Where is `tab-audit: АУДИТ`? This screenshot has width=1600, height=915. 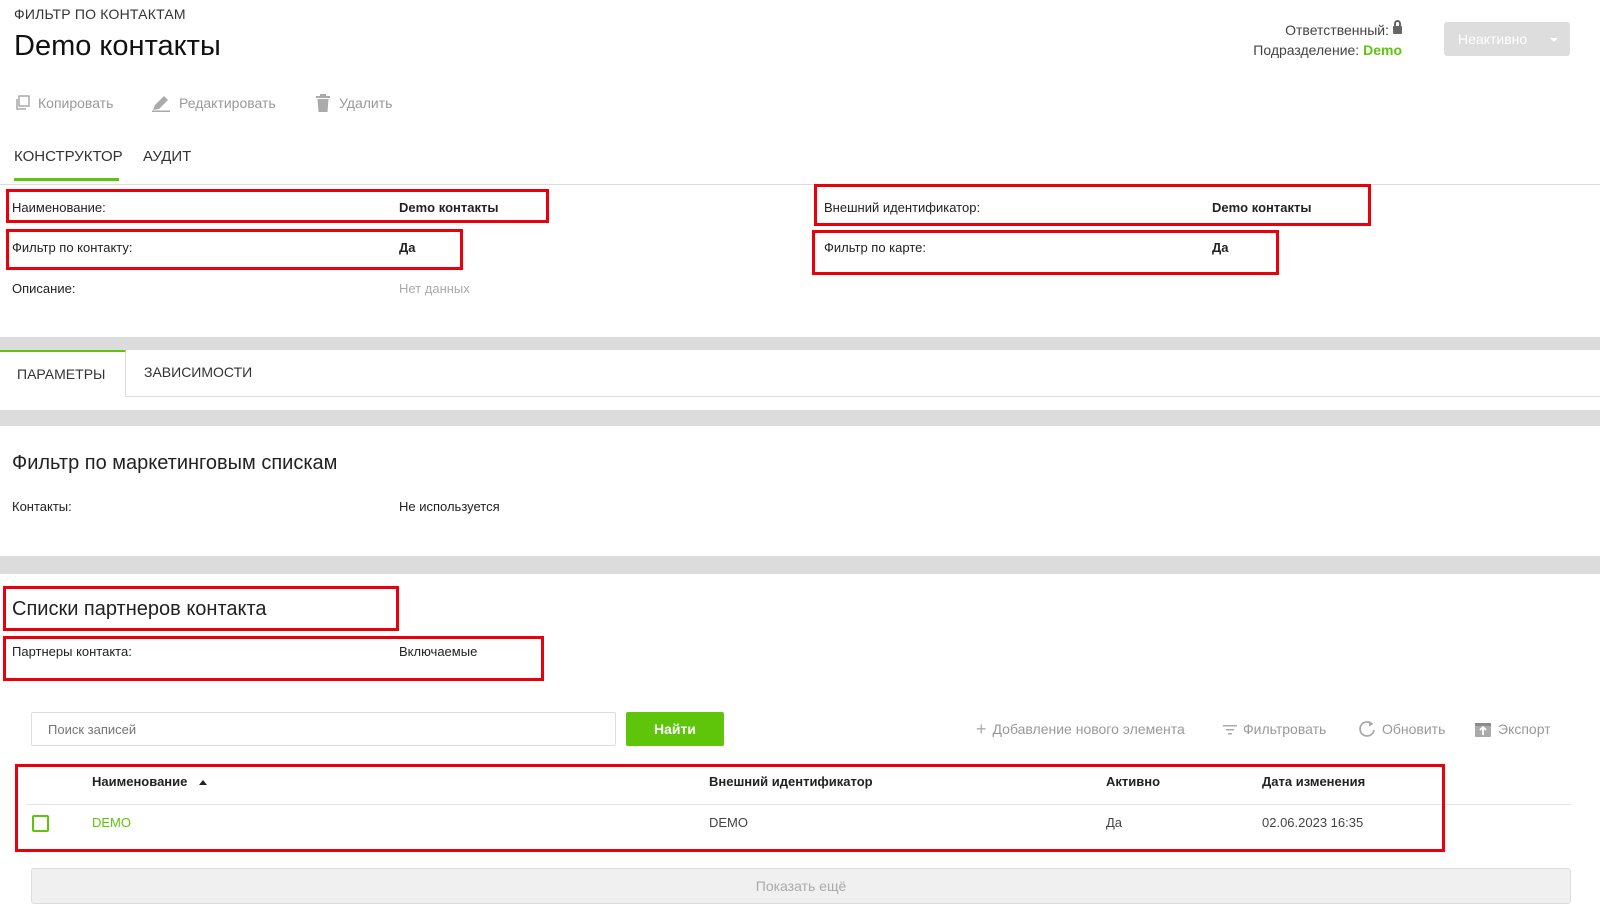
tab-audit: АУДИТ is located at coordinates (167, 164).